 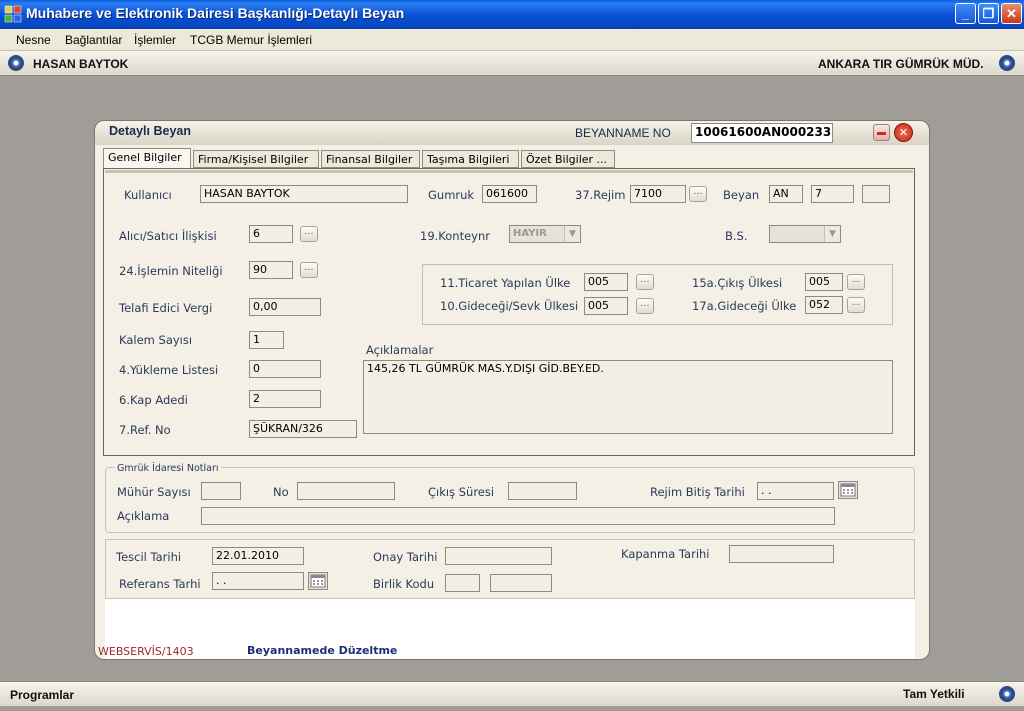 I want to click on minus-icon, so click(x=881, y=133).